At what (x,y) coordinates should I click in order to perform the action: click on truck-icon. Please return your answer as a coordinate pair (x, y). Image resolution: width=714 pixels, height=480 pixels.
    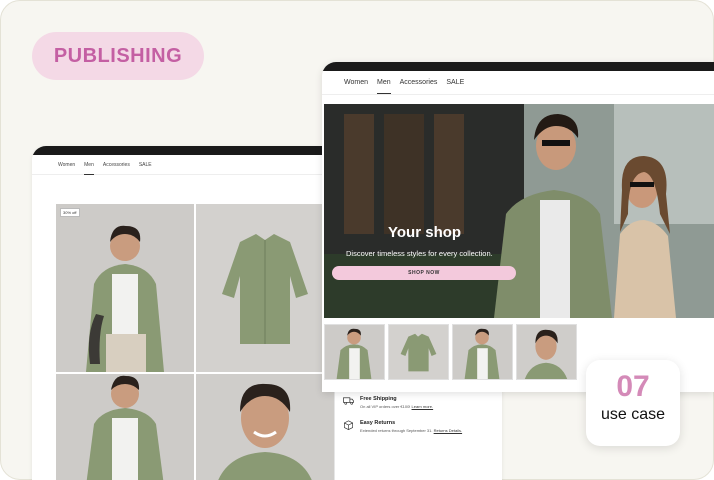
    Looking at the image, I should click on (348, 401).